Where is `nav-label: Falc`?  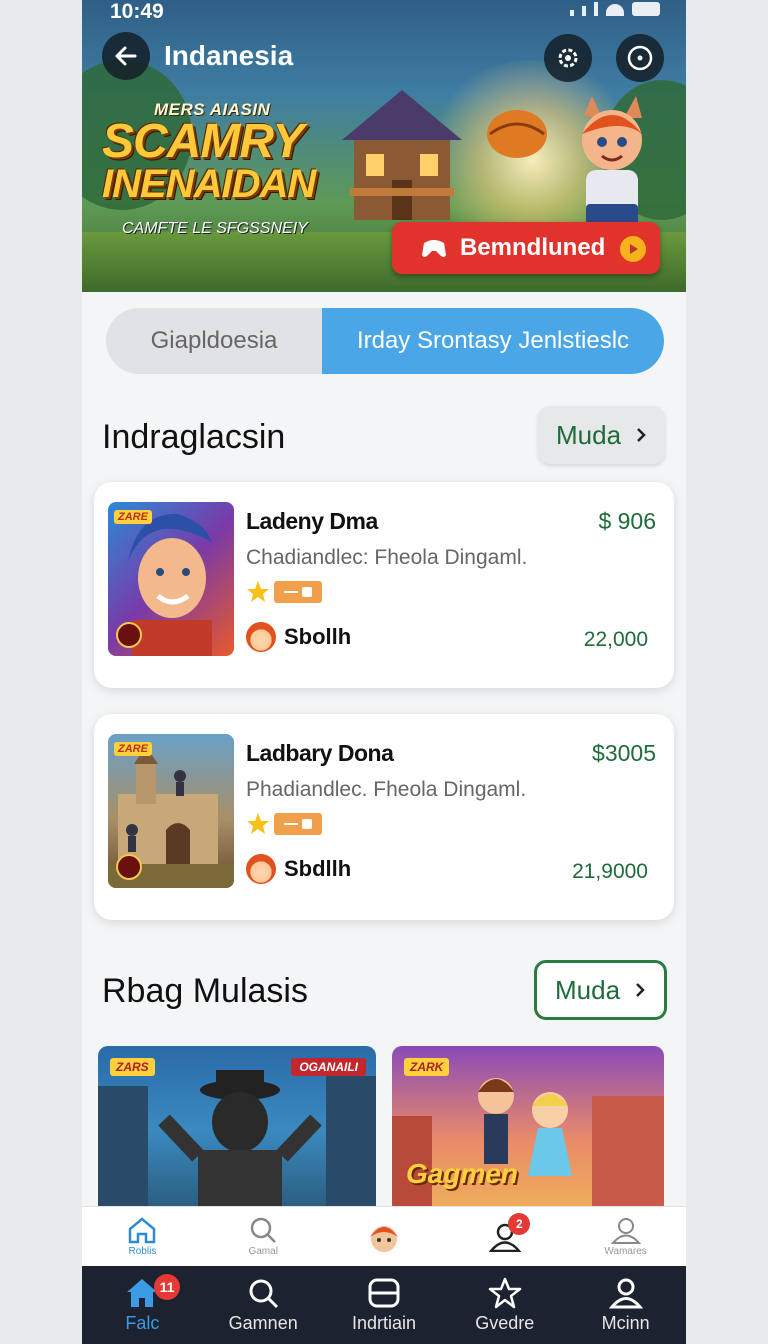
nav-label: Falc is located at coordinates (142, 1322).